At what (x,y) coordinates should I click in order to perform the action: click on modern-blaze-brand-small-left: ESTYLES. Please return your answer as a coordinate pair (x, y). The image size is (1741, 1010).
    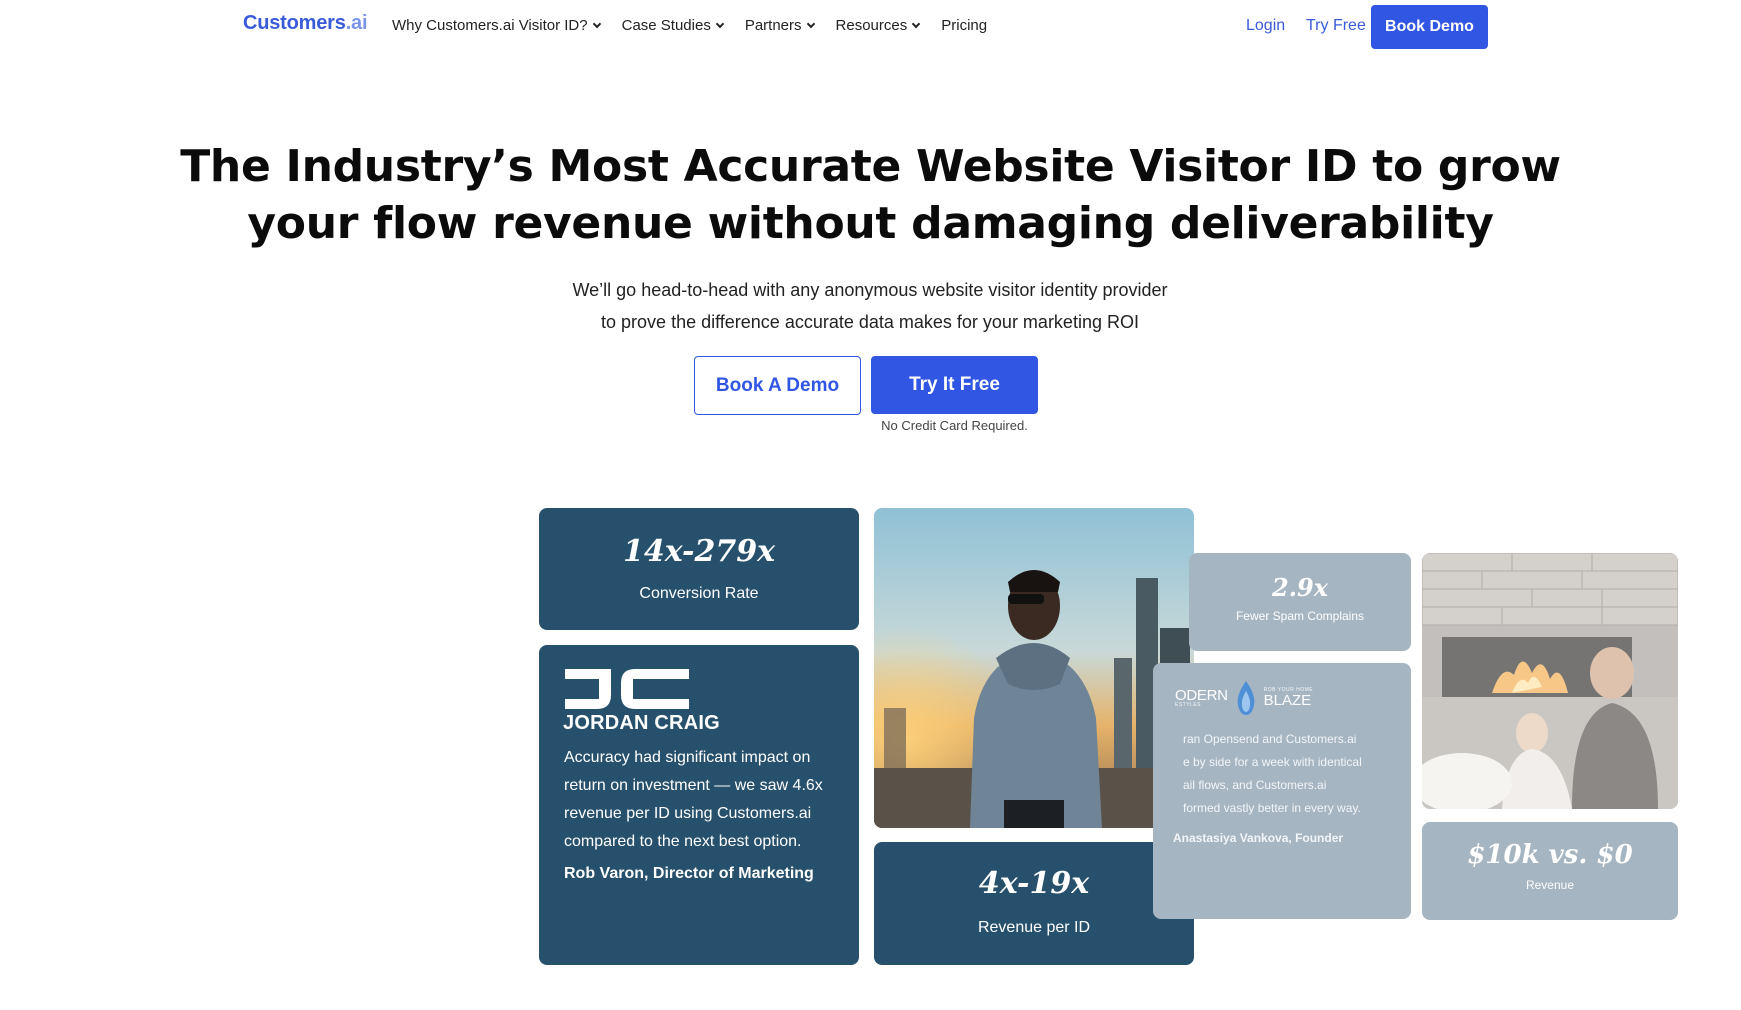
    Looking at the image, I should click on (1188, 705).